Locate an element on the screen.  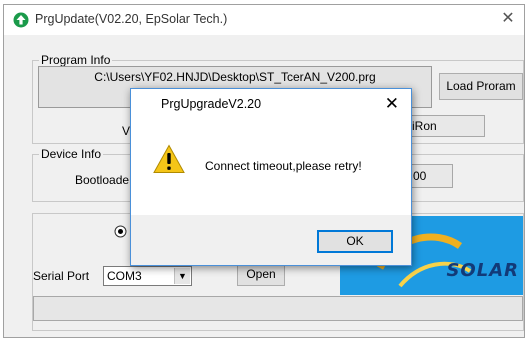
dialog-close-icon: ✕ is located at coordinates (392, 104).